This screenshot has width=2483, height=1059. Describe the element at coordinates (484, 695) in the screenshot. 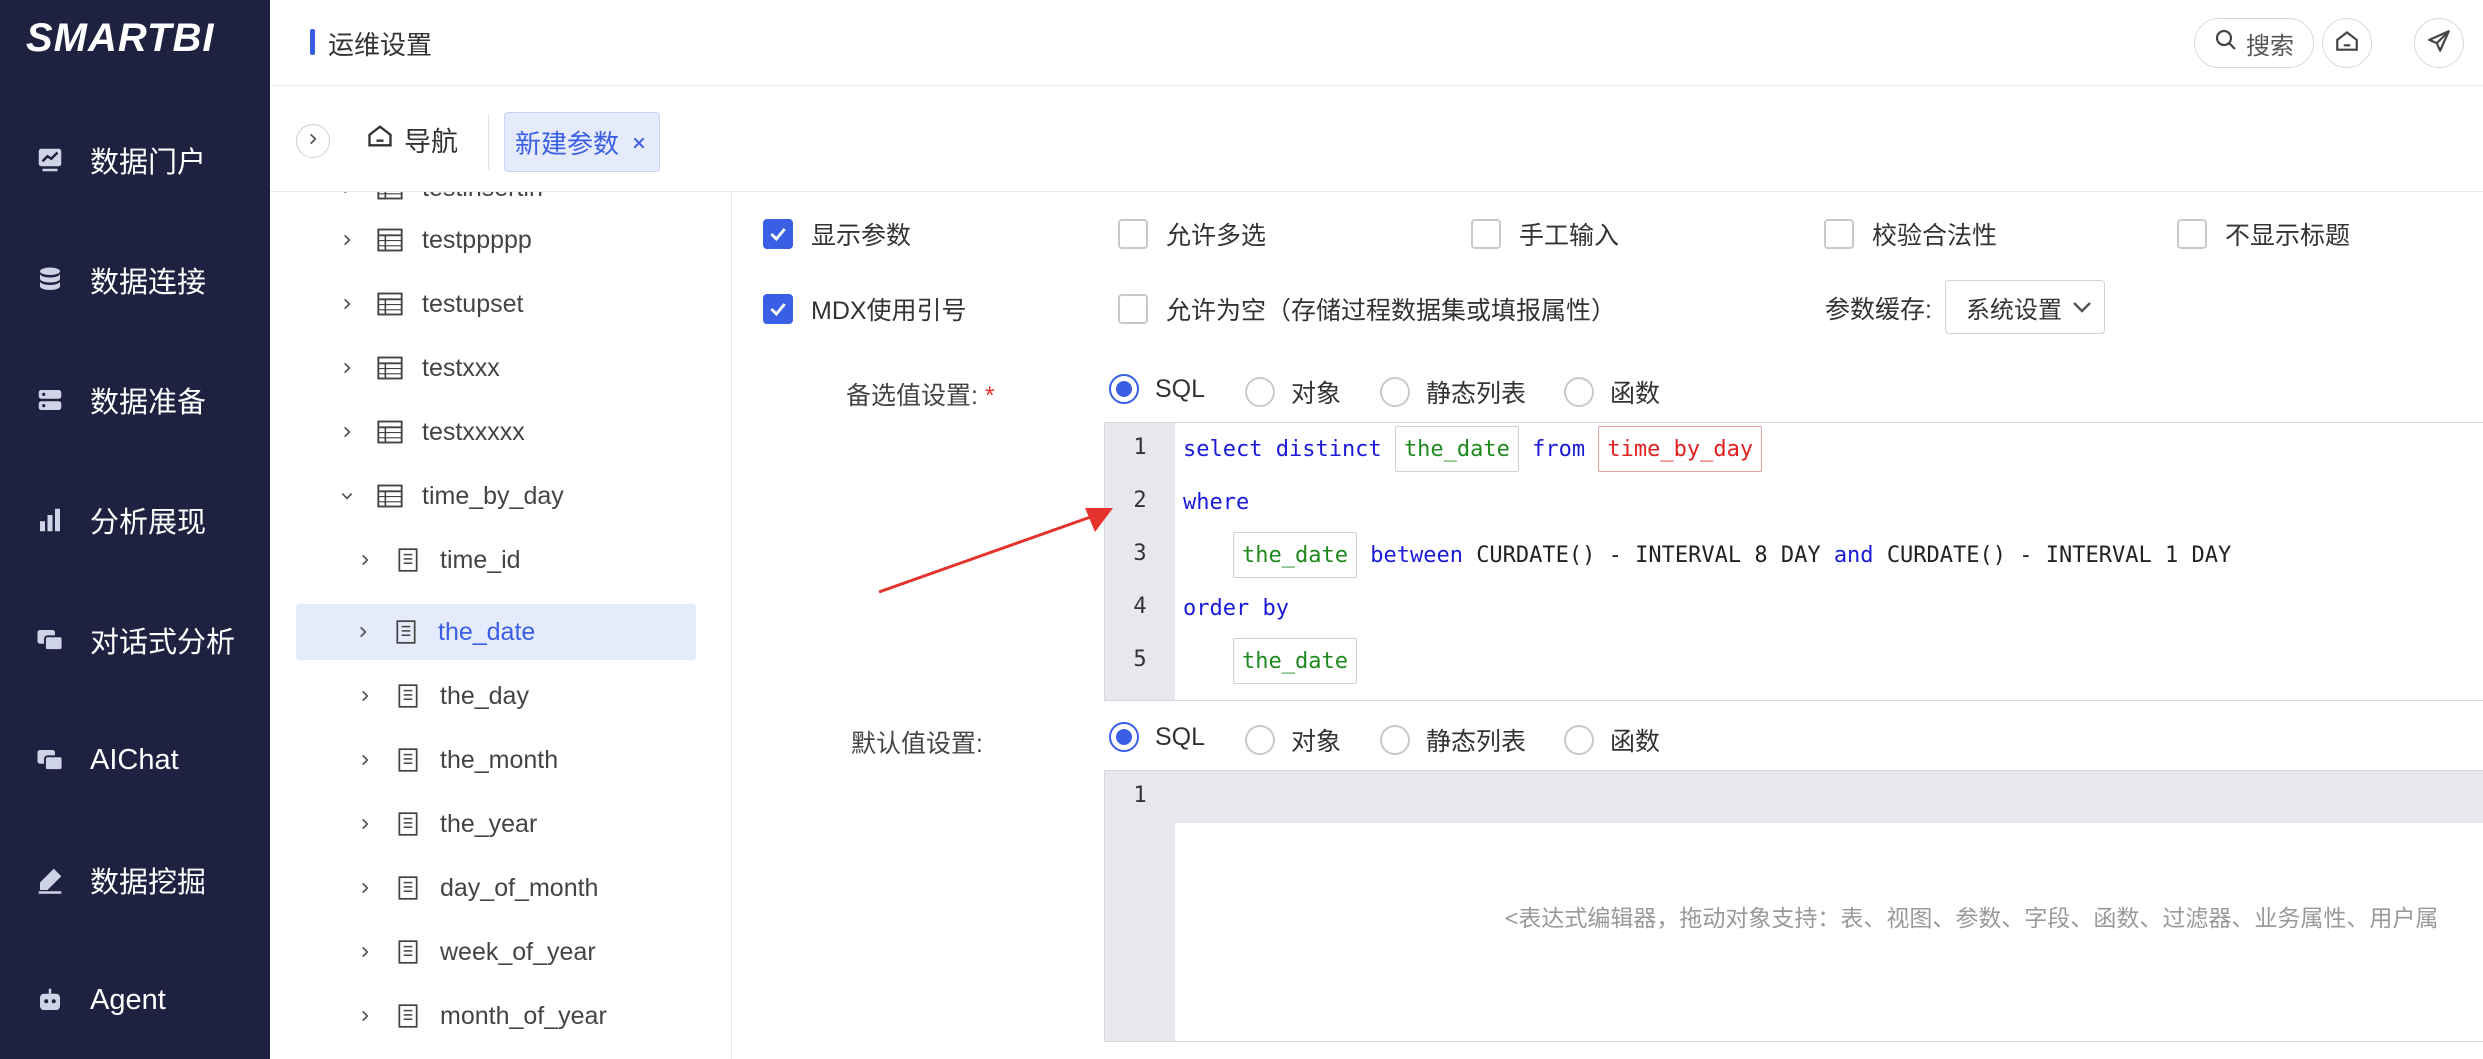

I see `tree-item-label: the_day` at that location.